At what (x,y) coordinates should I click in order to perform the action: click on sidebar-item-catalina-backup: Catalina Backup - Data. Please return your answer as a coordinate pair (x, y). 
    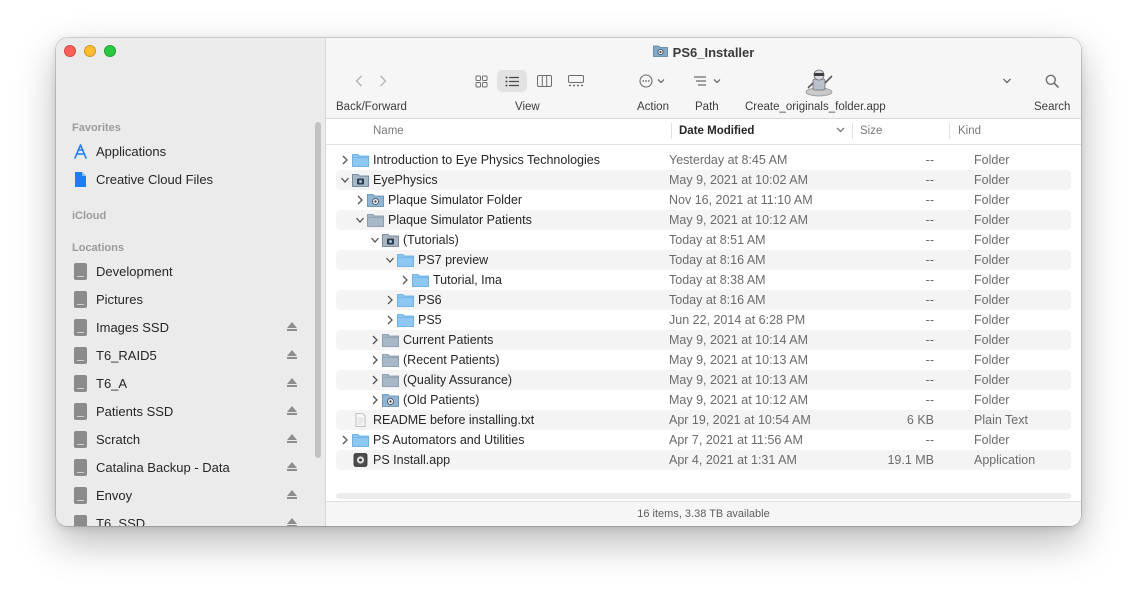
    Looking at the image, I should click on (185, 467).